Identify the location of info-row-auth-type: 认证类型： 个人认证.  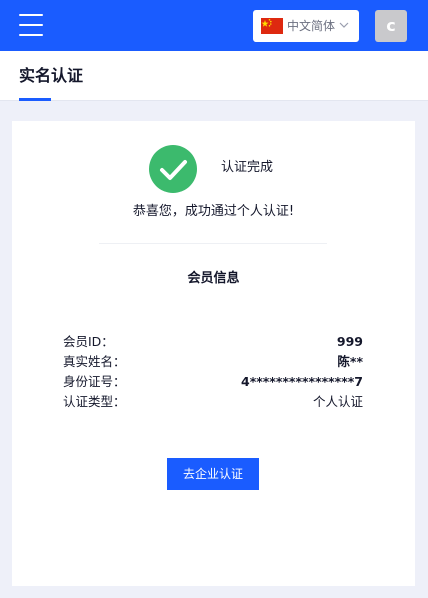
(213, 402).